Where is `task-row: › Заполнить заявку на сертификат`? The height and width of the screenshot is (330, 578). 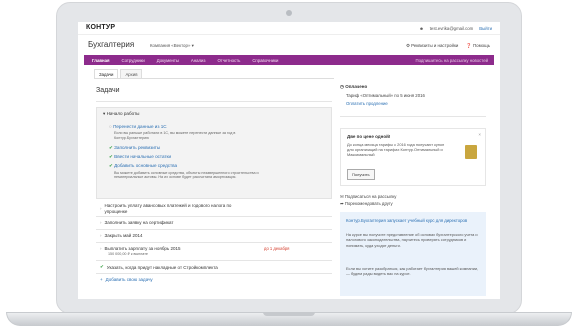
task-row: › Заполнить заявку на сертификат is located at coordinates (136, 222).